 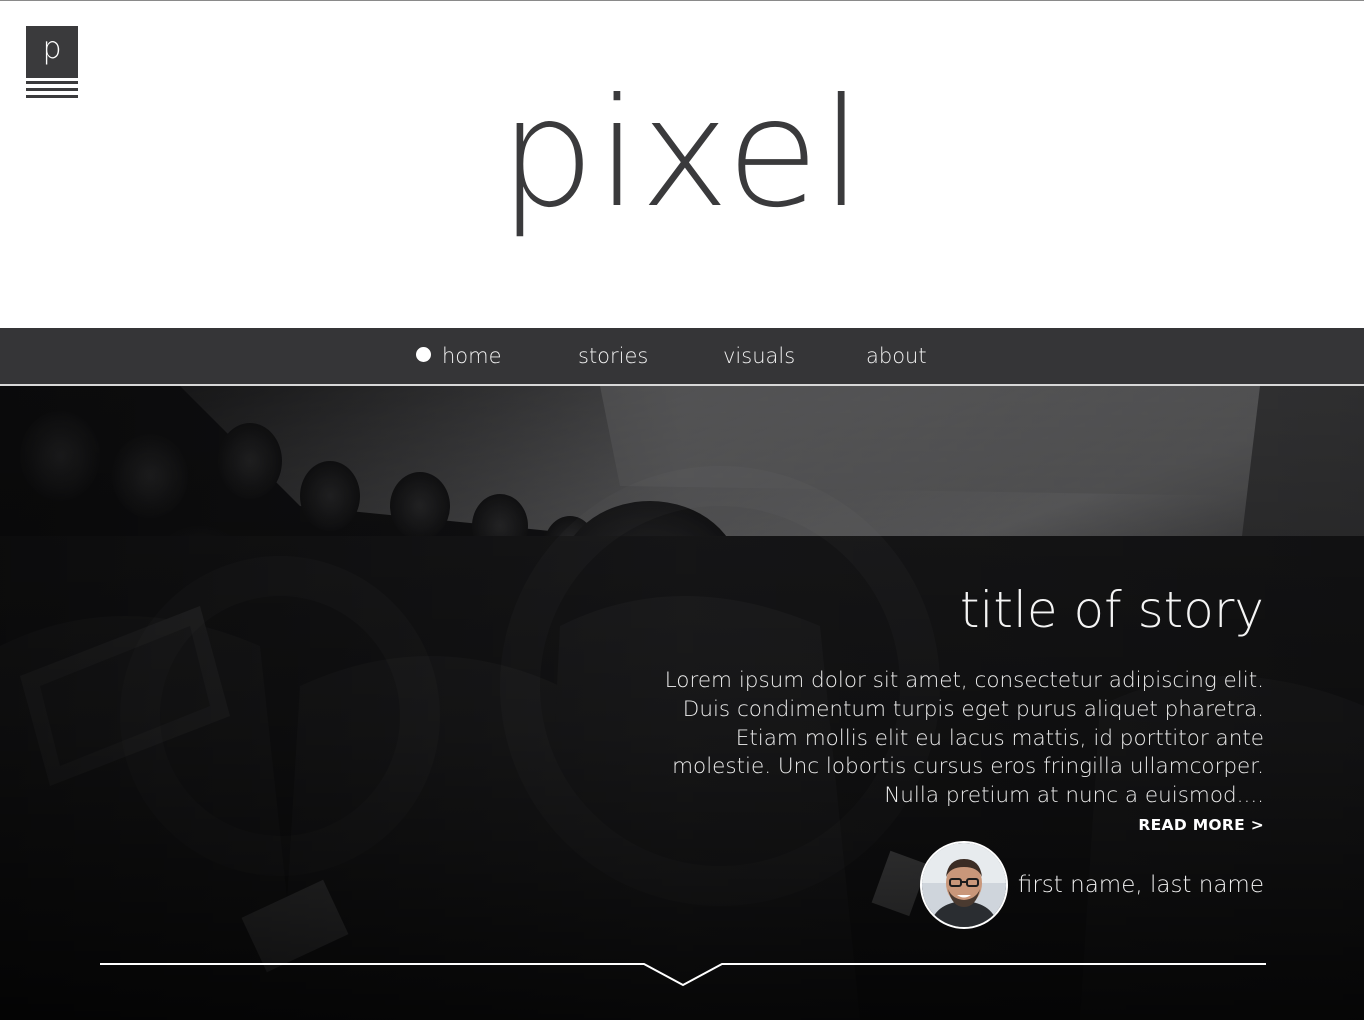 What do you see at coordinates (1112, 610) in the screenshot?
I see `story-title: title of story` at bounding box center [1112, 610].